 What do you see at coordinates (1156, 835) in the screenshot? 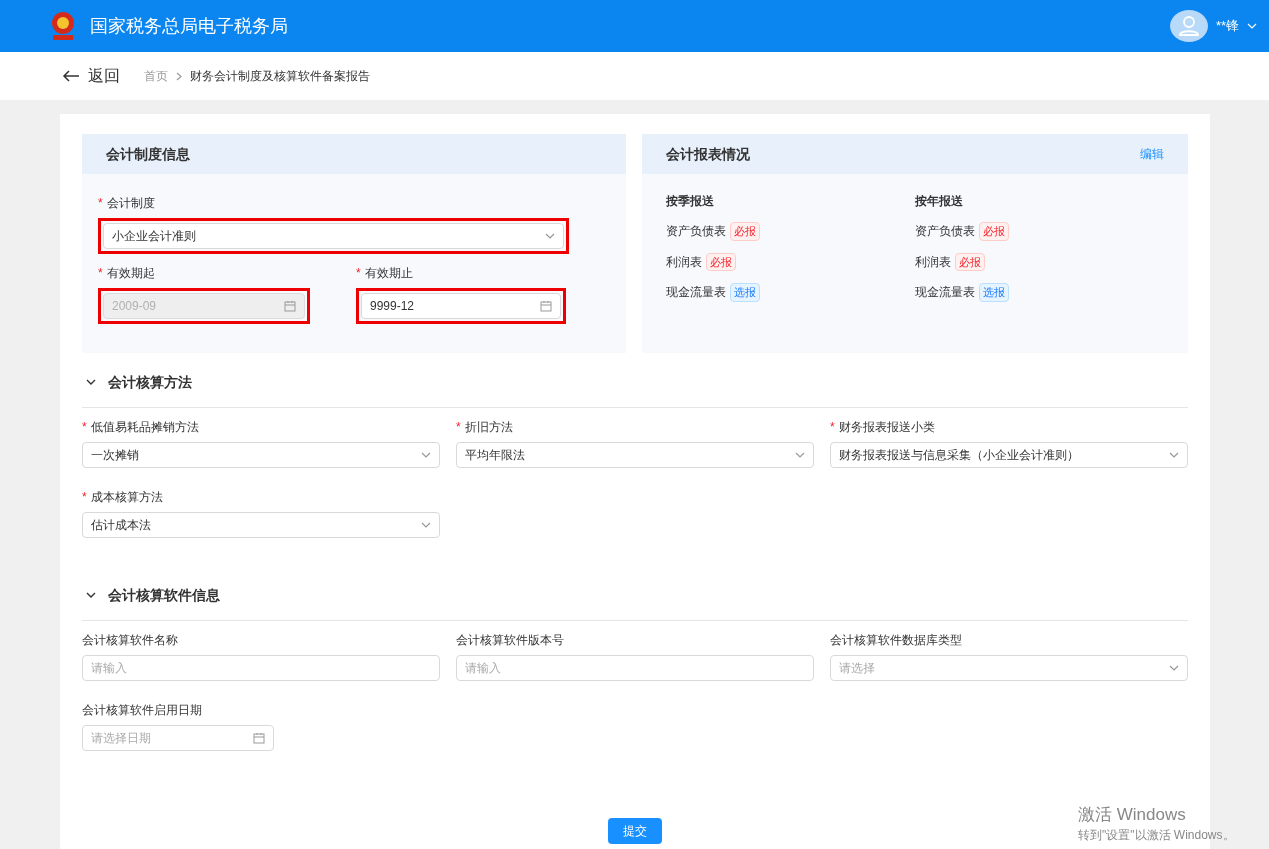
I see `activation-notice-text: 转到"设置"以激活 Windows。` at bounding box center [1156, 835].